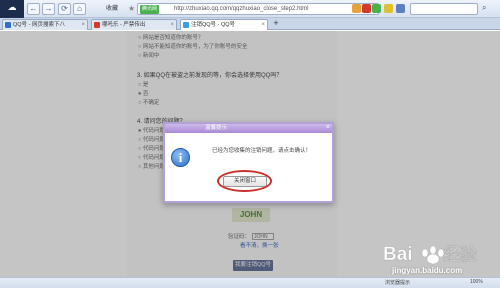 The width and height of the screenshot is (500, 288). Describe the element at coordinates (400, 8) in the screenshot. I see `mail-icon` at that location.